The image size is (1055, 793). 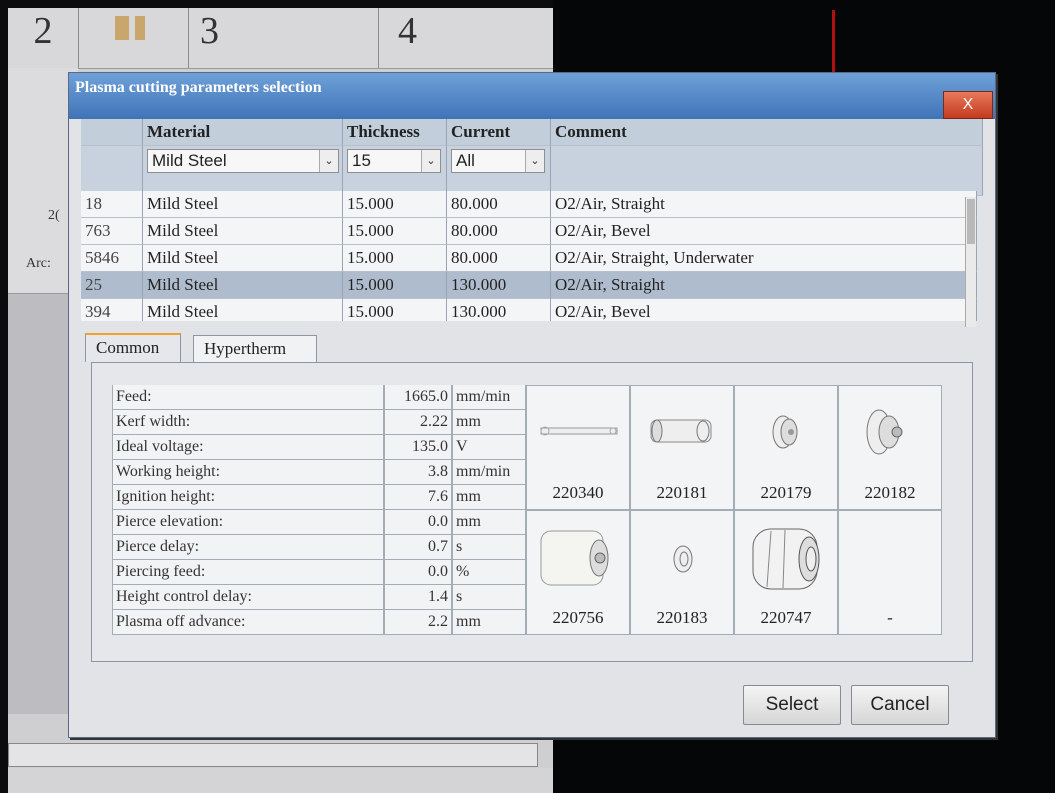 I want to click on grid-scrollbar, so click(x=970, y=262).